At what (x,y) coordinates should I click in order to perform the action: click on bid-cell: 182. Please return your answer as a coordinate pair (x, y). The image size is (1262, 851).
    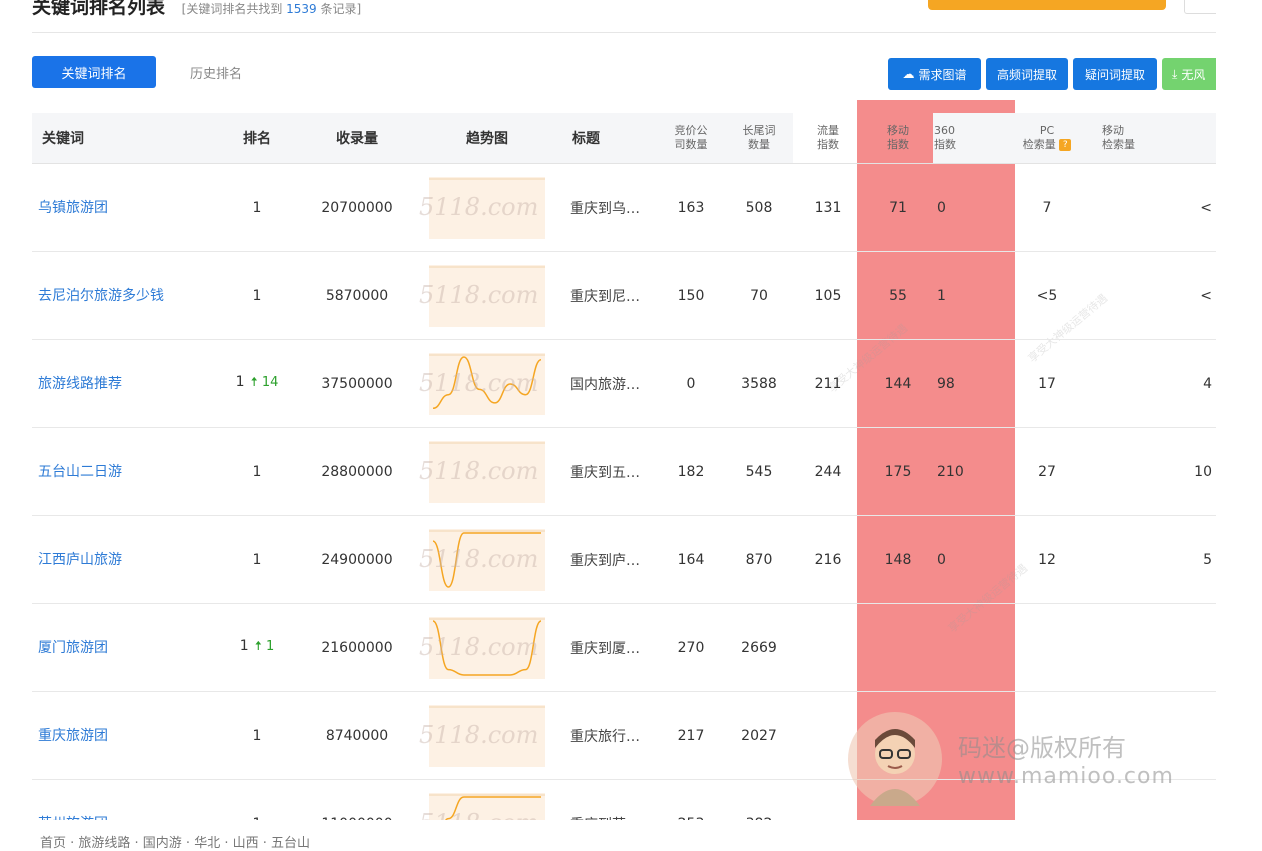
    Looking at the image, I should click on (691, 471).